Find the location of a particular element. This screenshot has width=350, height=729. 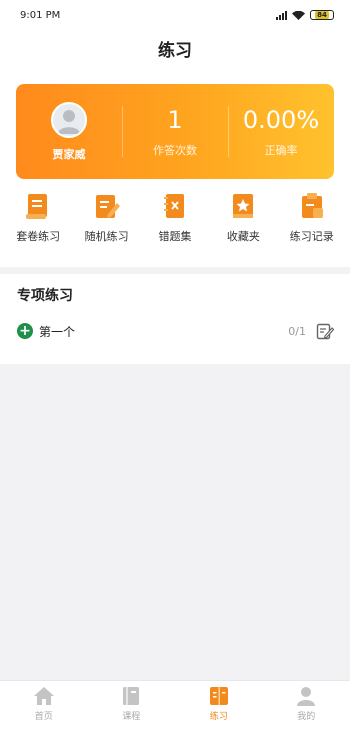

system-icons: 84 is located at coordinates (305, 15).